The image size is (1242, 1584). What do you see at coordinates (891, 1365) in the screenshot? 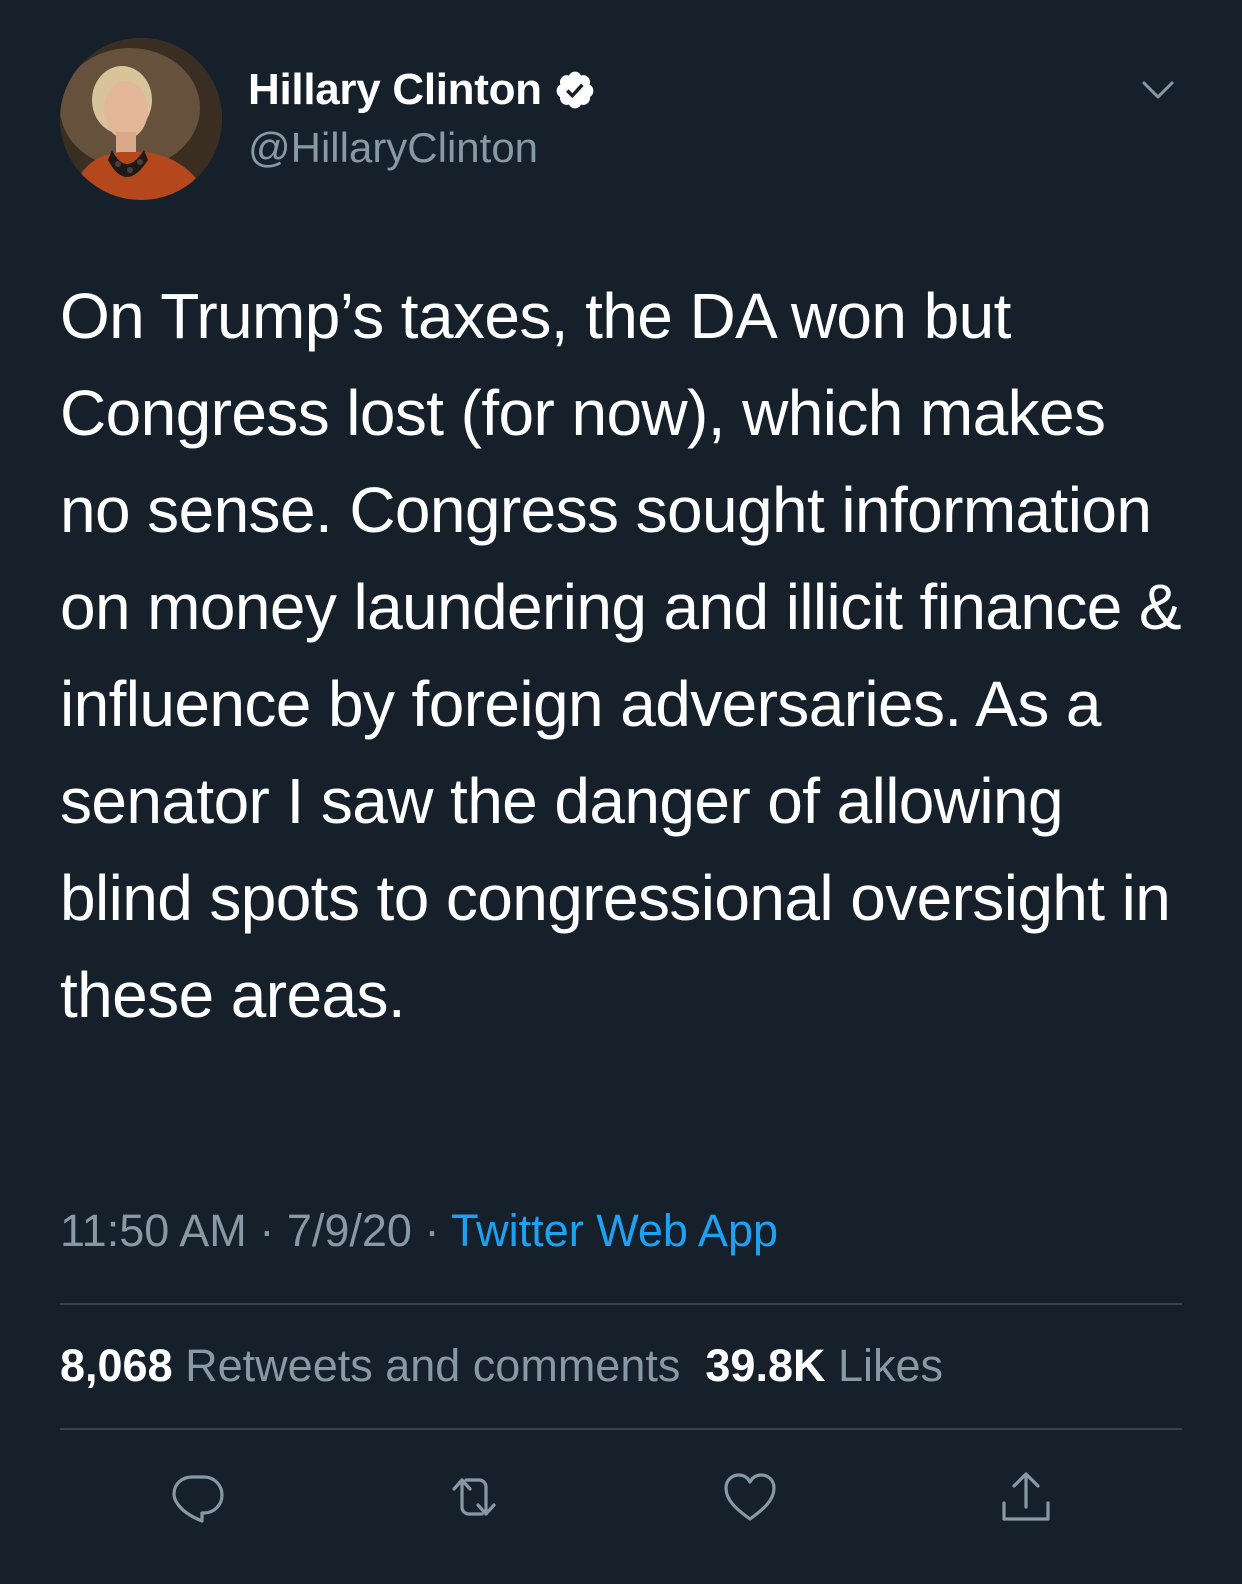
I see `likes-label: Likes` at bounding box center [891, 1365].